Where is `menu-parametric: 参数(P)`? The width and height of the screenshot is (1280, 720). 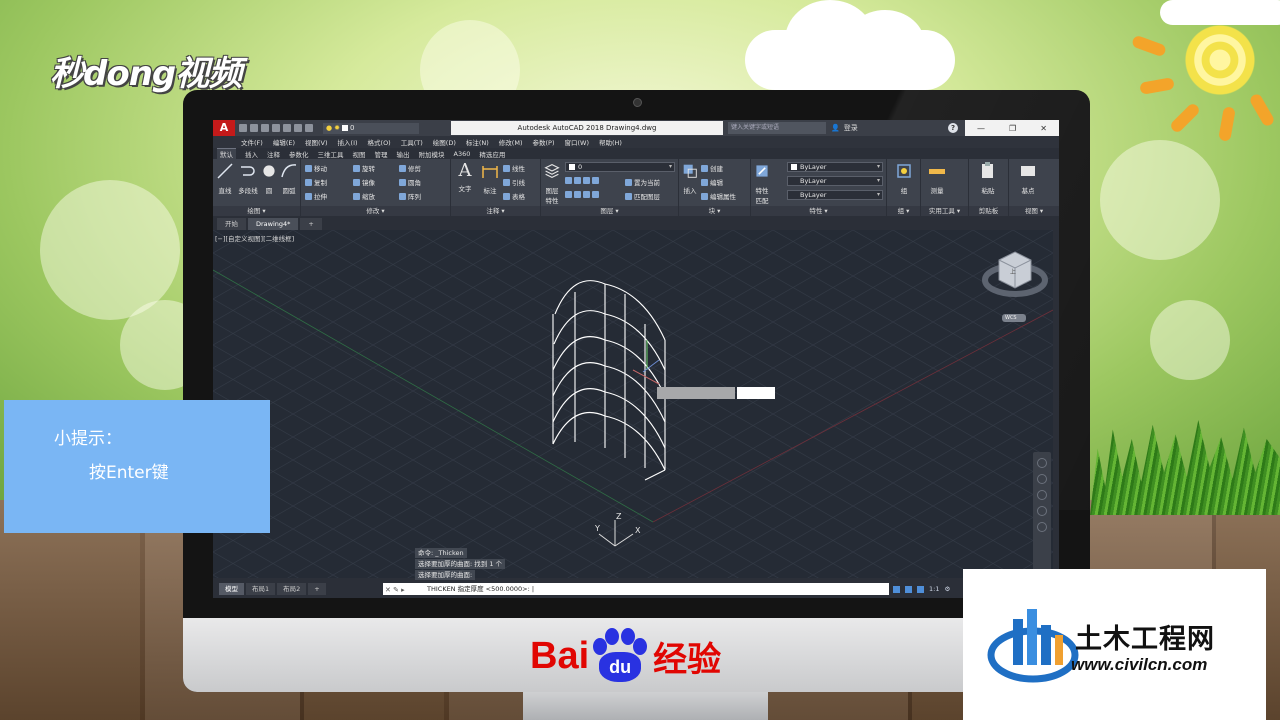
menu-parametric: 参数(P) is located at coordinates (543, 142).